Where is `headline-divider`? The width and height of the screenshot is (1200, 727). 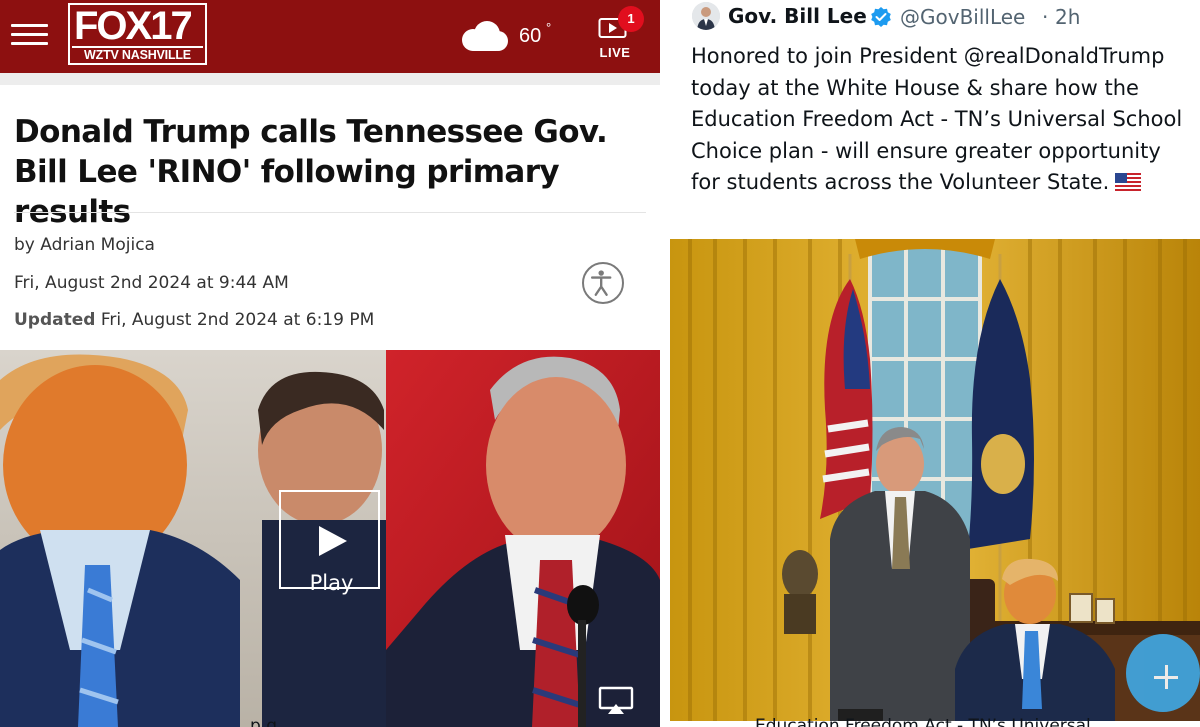 headline-divider is located at coordinates (330, 212).